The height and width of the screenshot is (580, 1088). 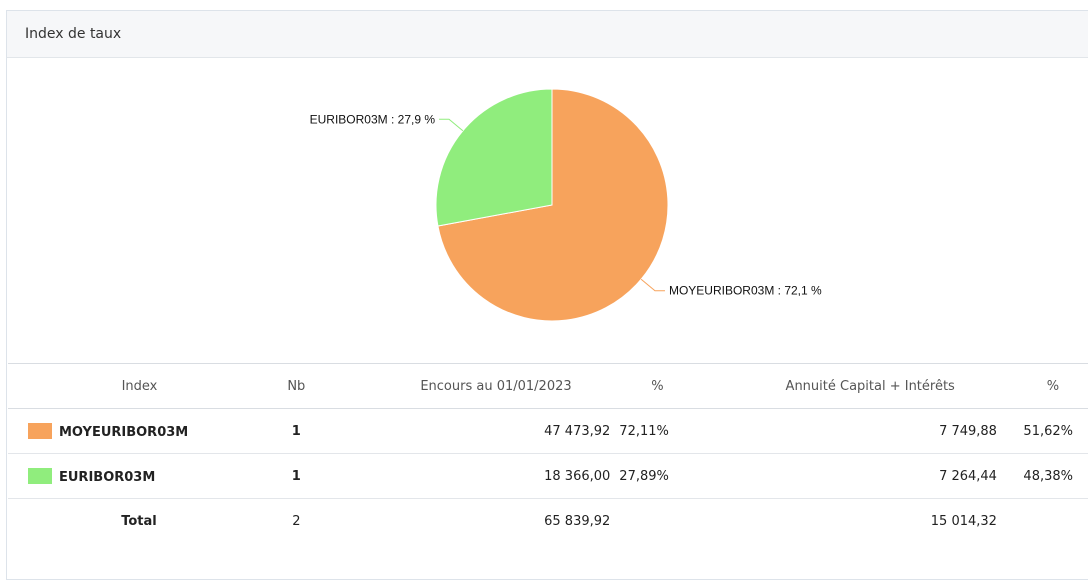 I want to click on pie-data-label: MOYEURIBOR03M : 72,1 %, so click(x=745, y=291).